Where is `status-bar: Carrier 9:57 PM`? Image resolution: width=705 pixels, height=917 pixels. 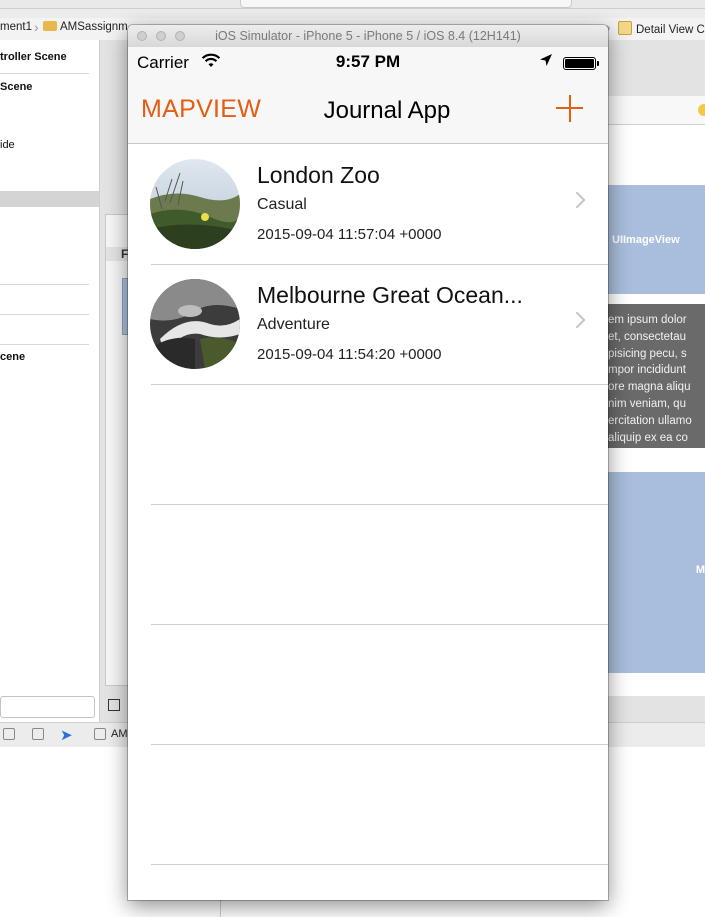
status-bar: Carrier 9:57 PM is located at coordinates (368, 63).